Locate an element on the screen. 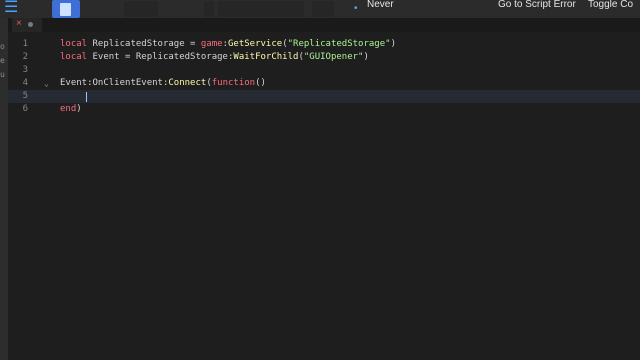  toggle-button: Toggle Co is located at coordinates (614, 9).